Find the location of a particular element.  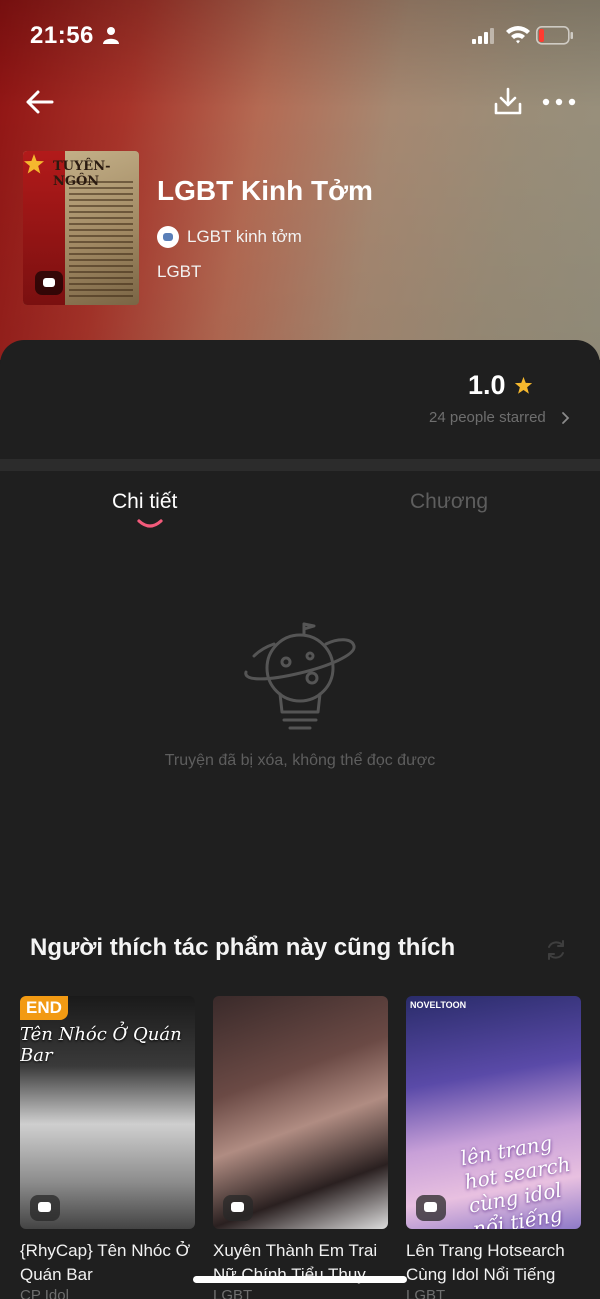

book-genre: LGBT is located at coordinates (179, 272).